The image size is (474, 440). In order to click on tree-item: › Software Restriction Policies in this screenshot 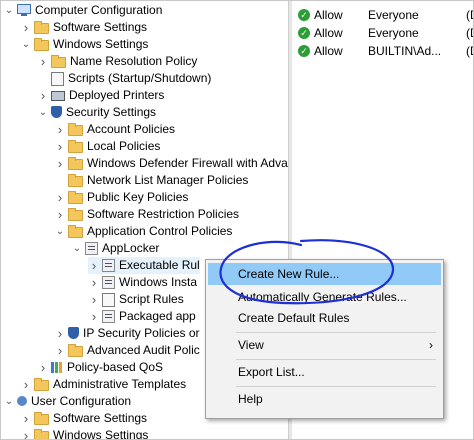, I will do `click(146, 214)`.